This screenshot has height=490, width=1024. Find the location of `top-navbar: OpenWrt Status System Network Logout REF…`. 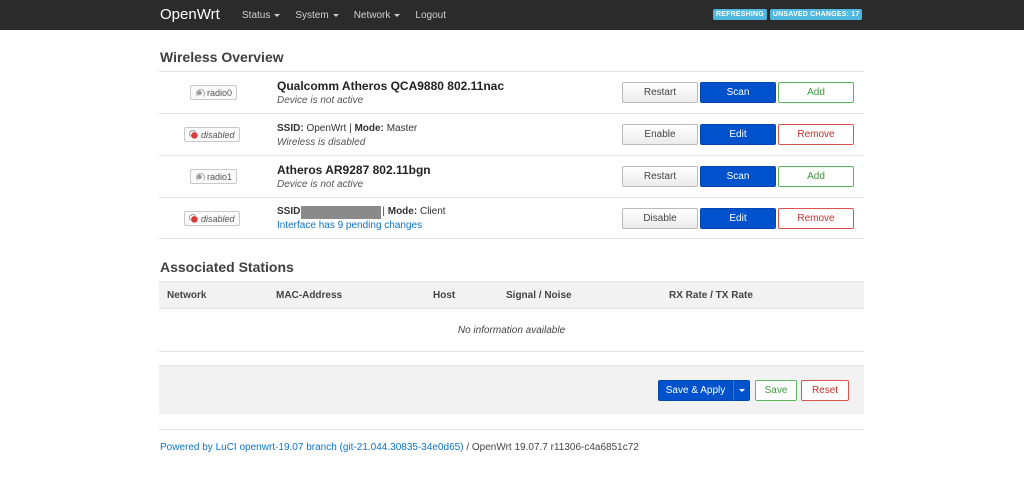

top-navbar: OpenWrt Status System Network Logout REF… is located at coordinates (512, 15).